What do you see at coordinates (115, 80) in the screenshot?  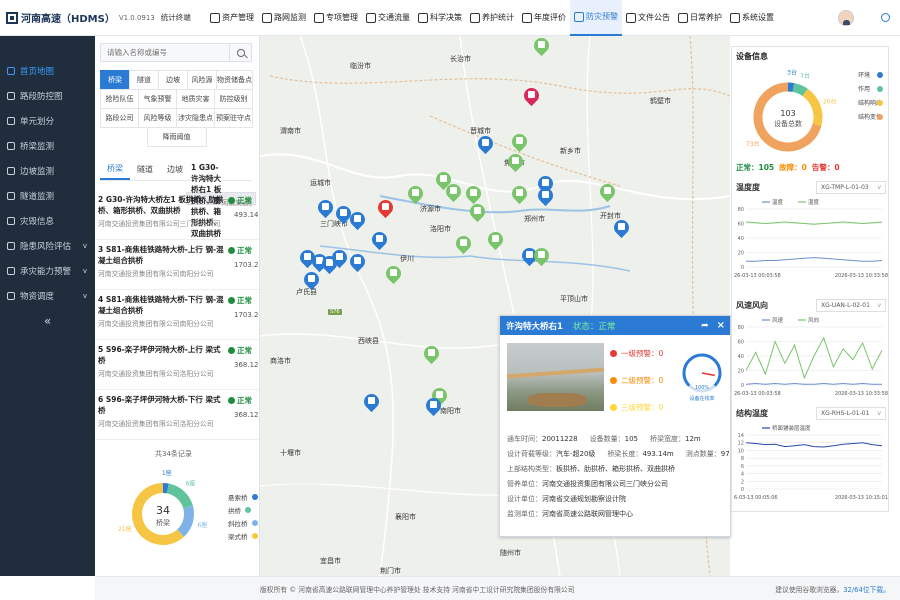 I see `filter-button: 桥梁` at bounding box center [115, 80].